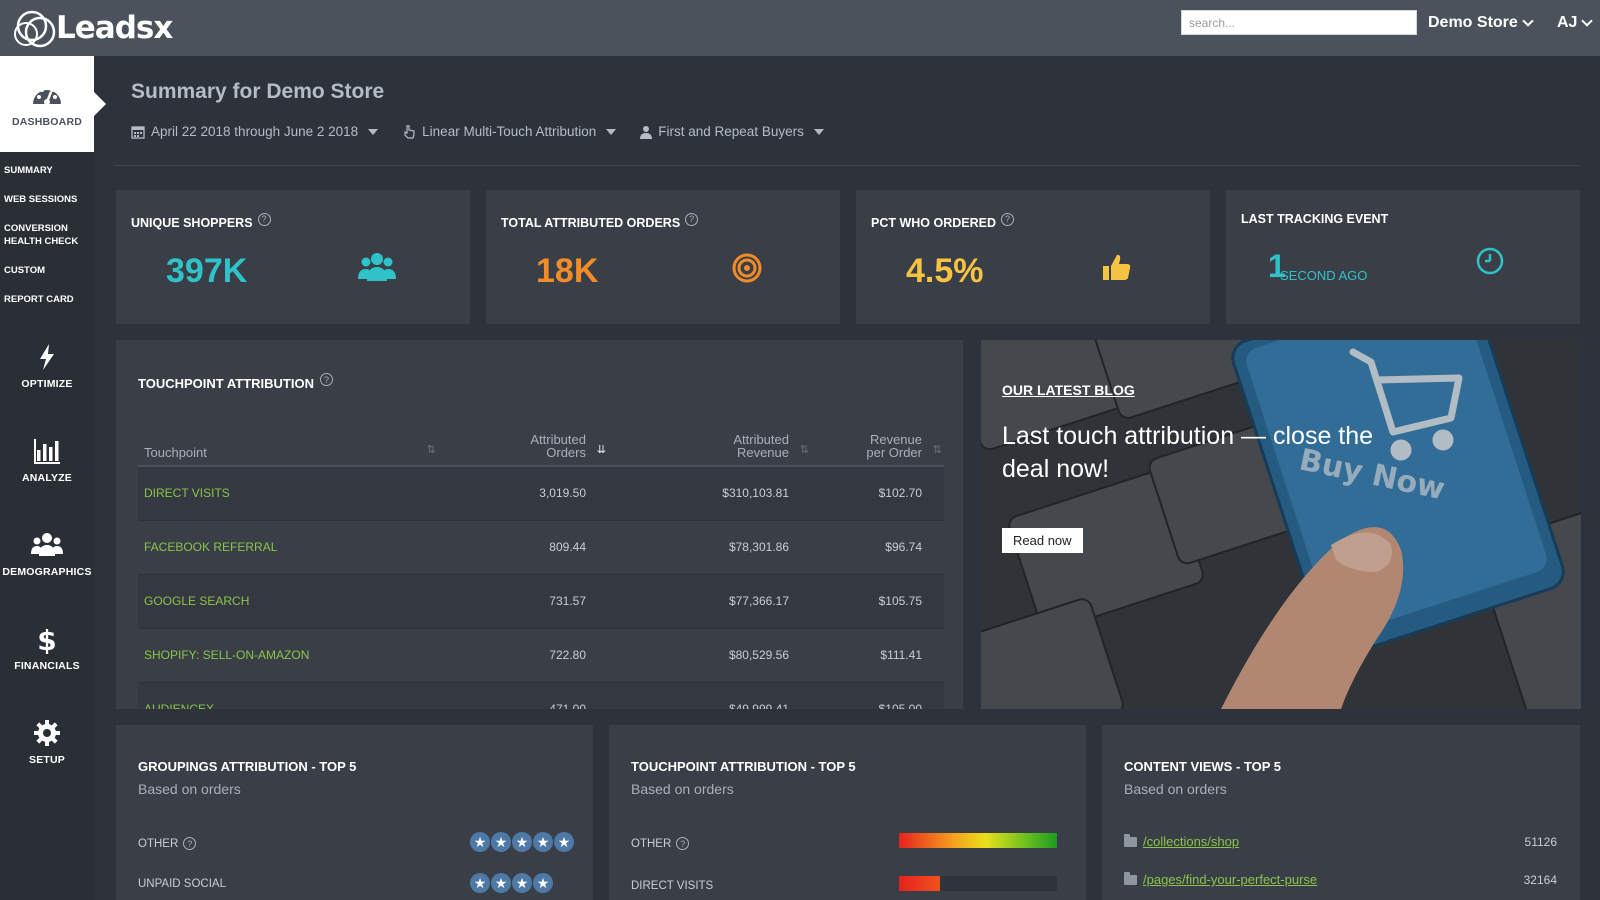  Describe the element at coordinates (709, 446) in the screenshot. I see `column-header-attributed-revenue: Attributed Revenue ⇅` at that location.